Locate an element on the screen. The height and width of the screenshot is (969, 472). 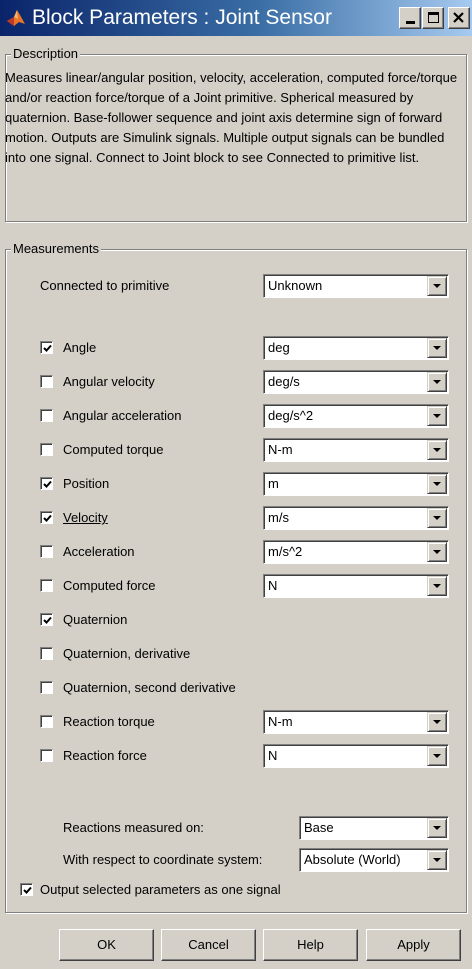
computed-force-checkbox is located at coordinates (46, 585).